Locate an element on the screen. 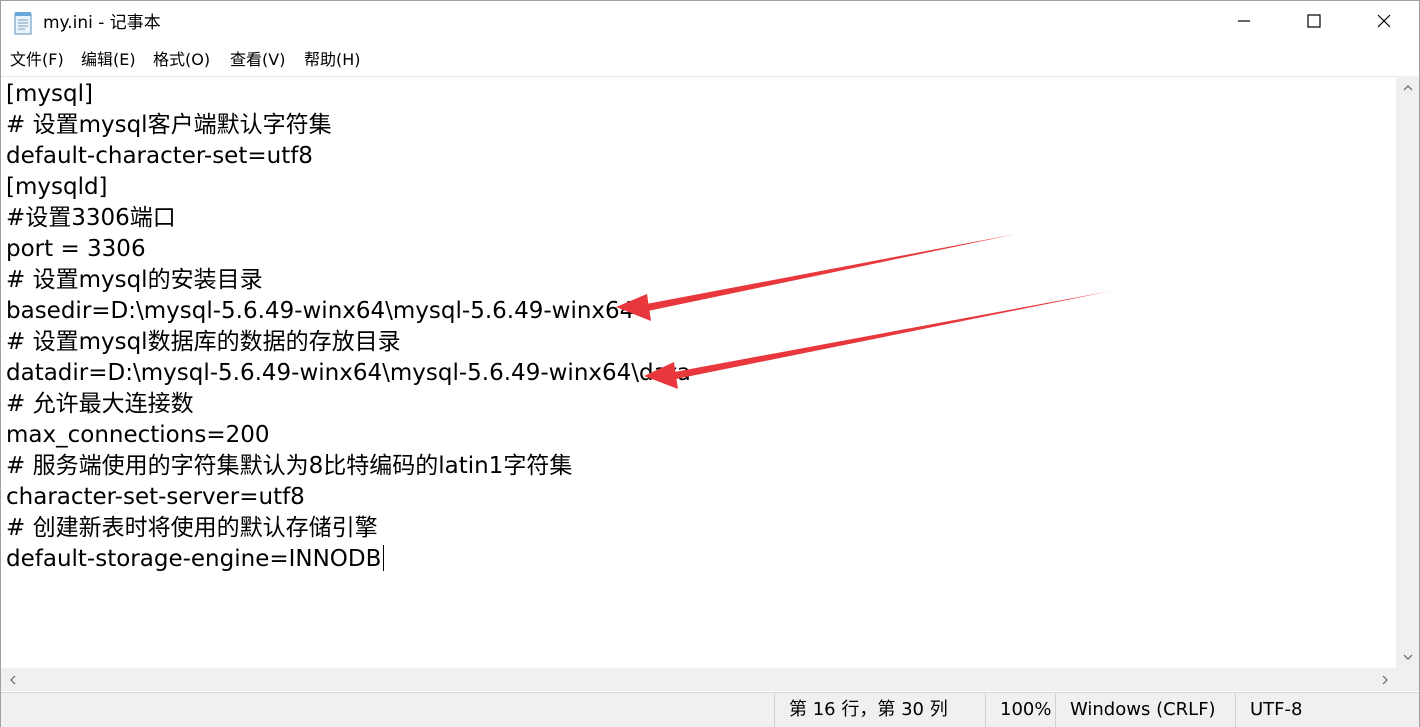  status-encoding: UTF-8 is located at coordinates (1327, 710).